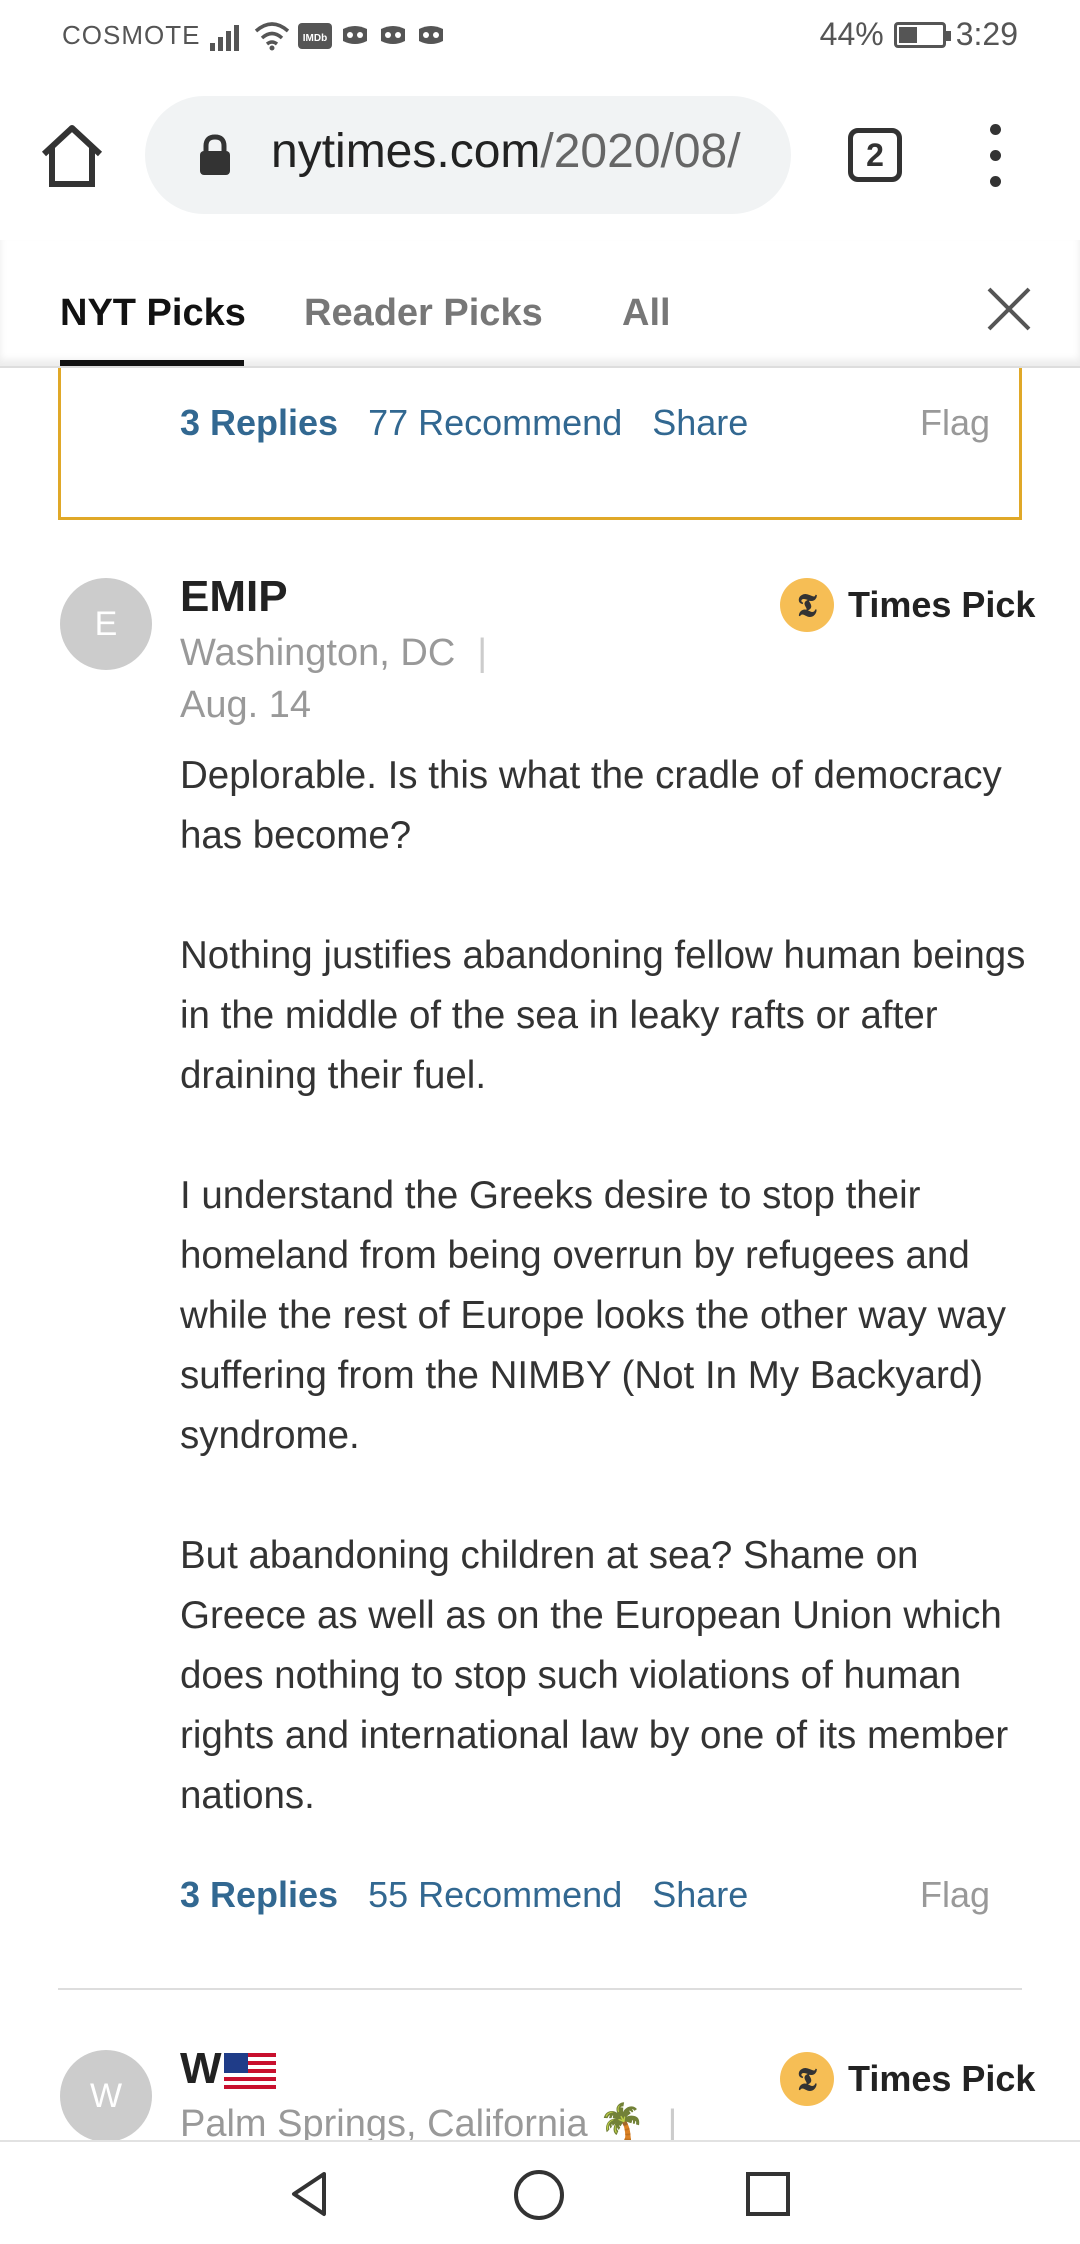 The width and height of the screenshot is (1080, 2244). I want to click on comment-actions: 3 Replies 55 Recommend Share, so click(464, 1895).